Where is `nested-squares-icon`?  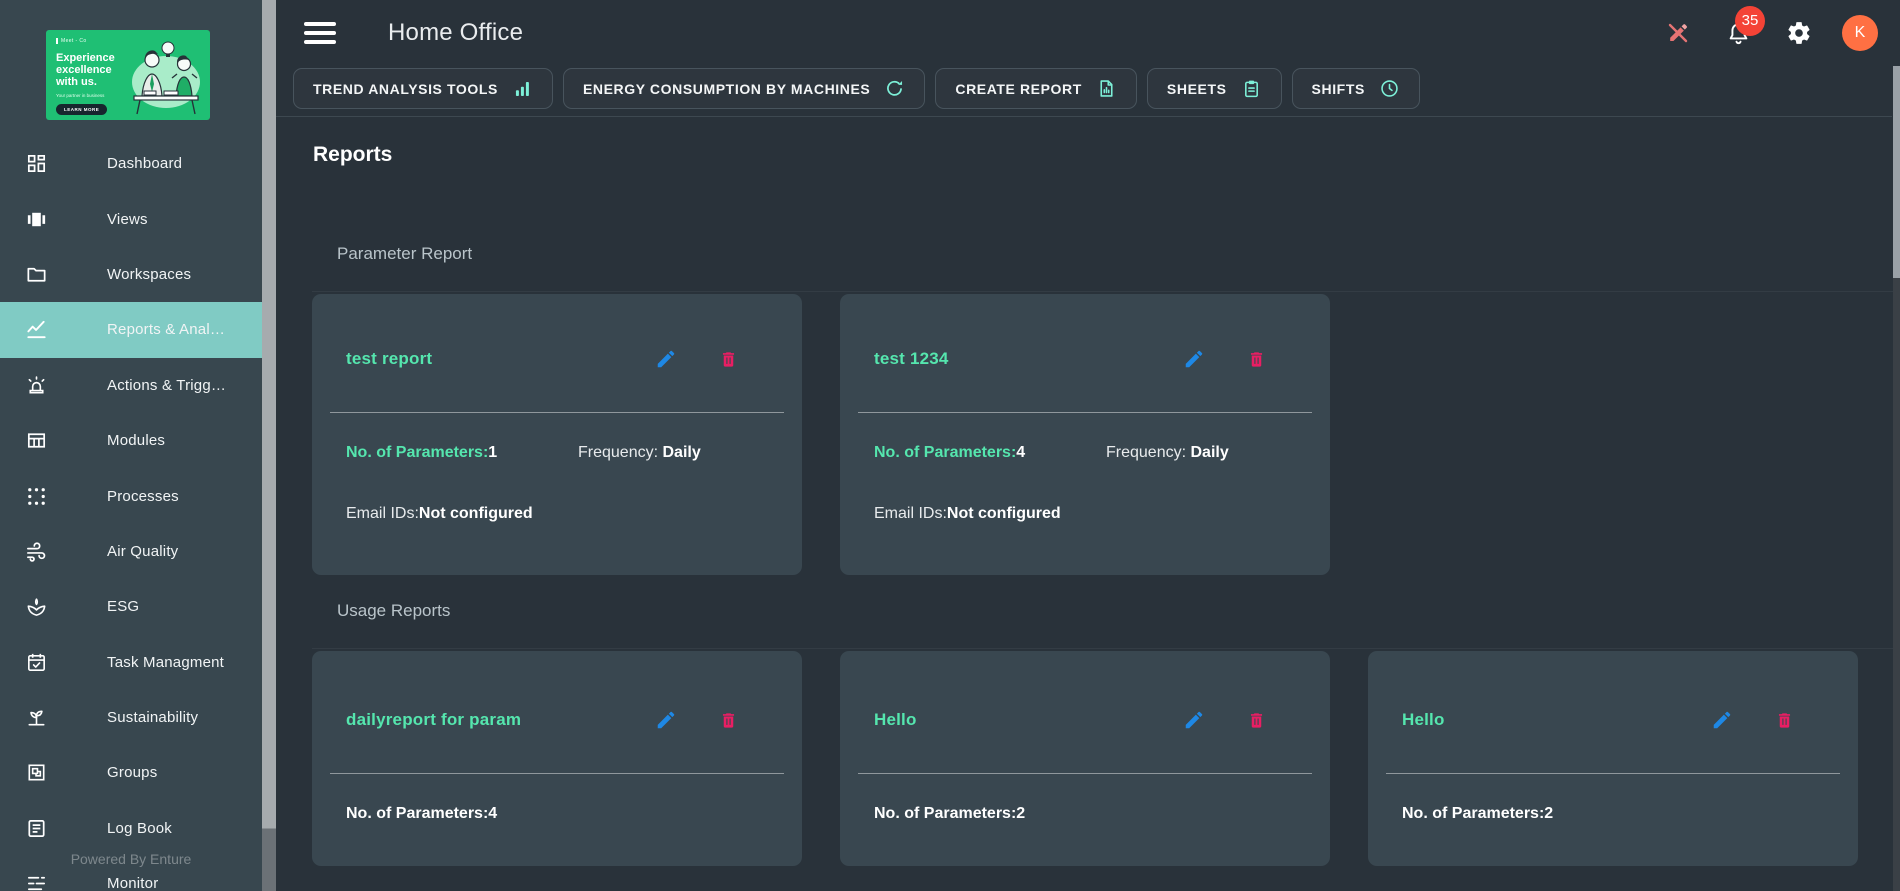
nested-squares-icon is located at coordinates (36, 772).